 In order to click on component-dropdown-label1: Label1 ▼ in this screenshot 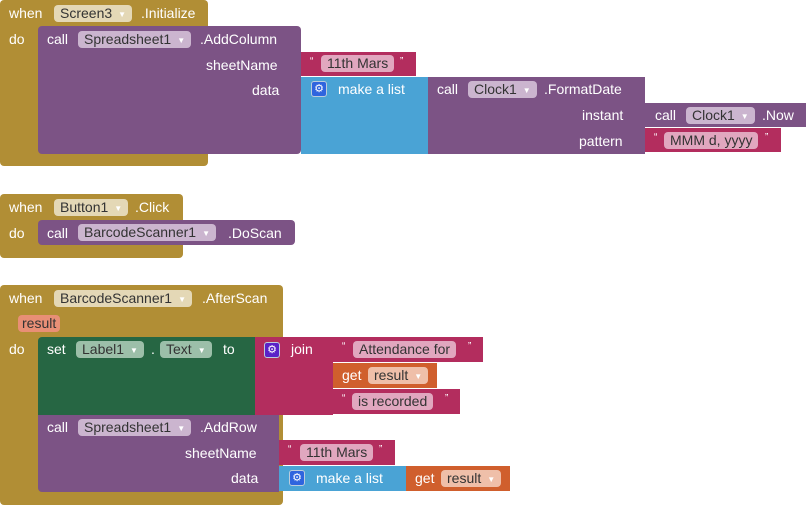, I will do `click(110, 349)`.